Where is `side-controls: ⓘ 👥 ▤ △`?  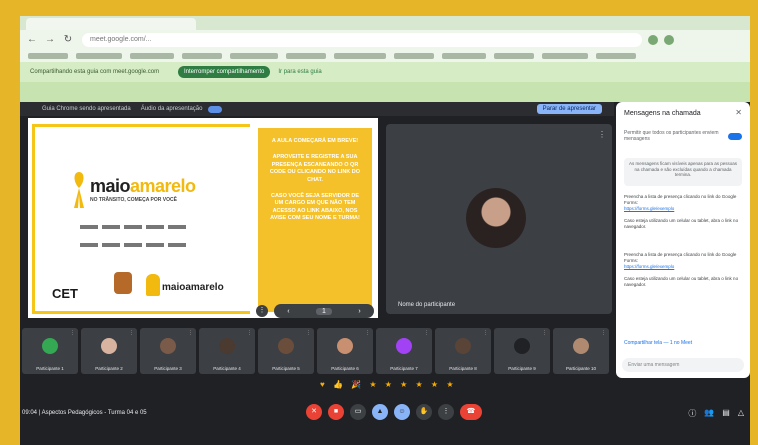 side-controls: ⓘ 👥 ▤ △ is located at coordinates (716, 413).